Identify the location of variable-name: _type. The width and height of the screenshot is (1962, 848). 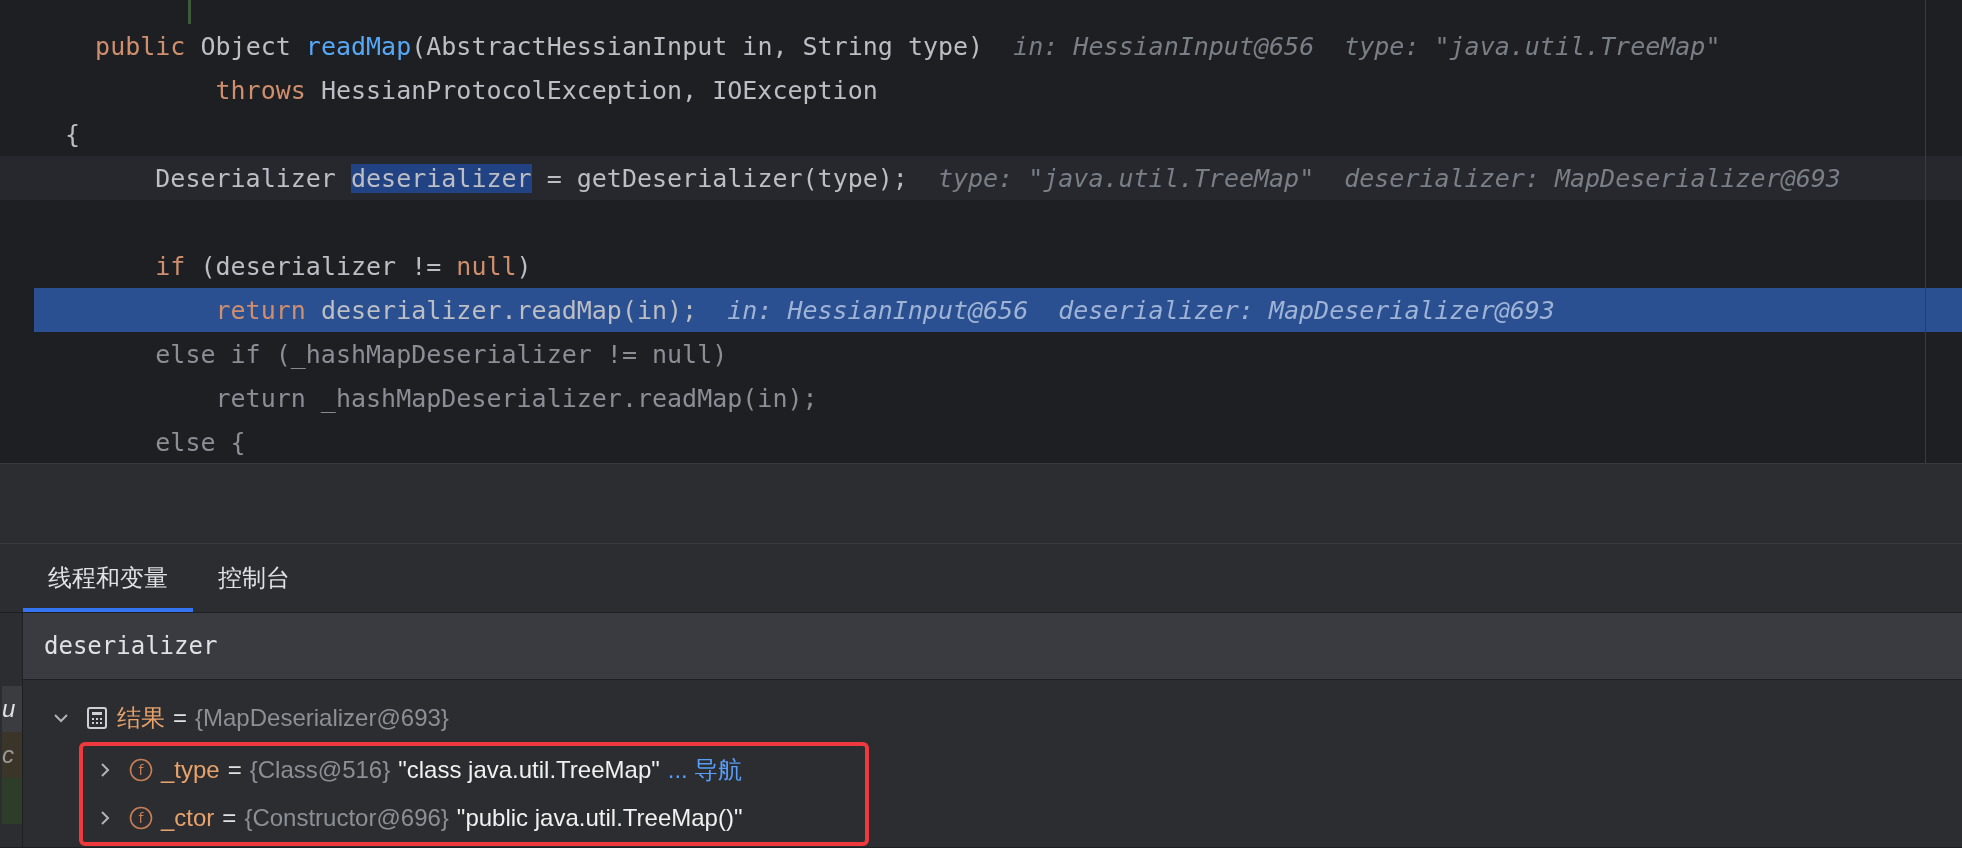
(190, 770).